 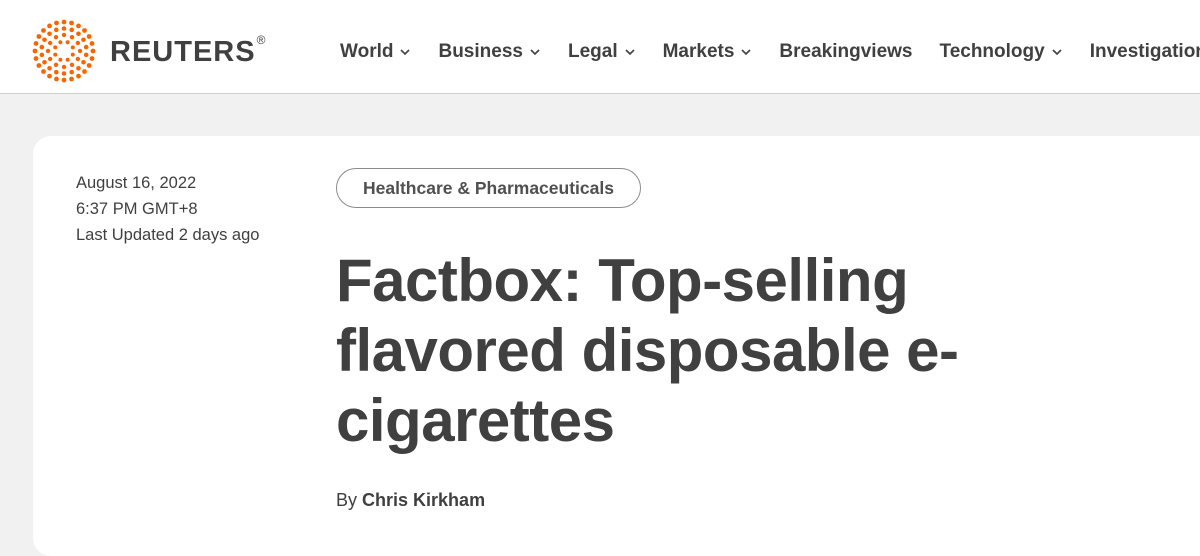 I want to click on last-updated: Last Updated 2 days ago, so click(x=168, y=235).